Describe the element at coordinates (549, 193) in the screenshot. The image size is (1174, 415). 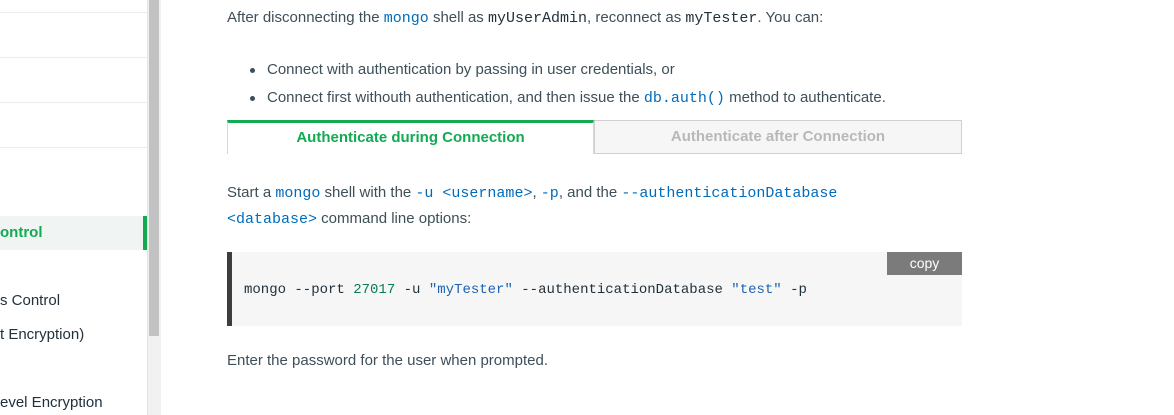
I see `inline-code: -p` at that location.